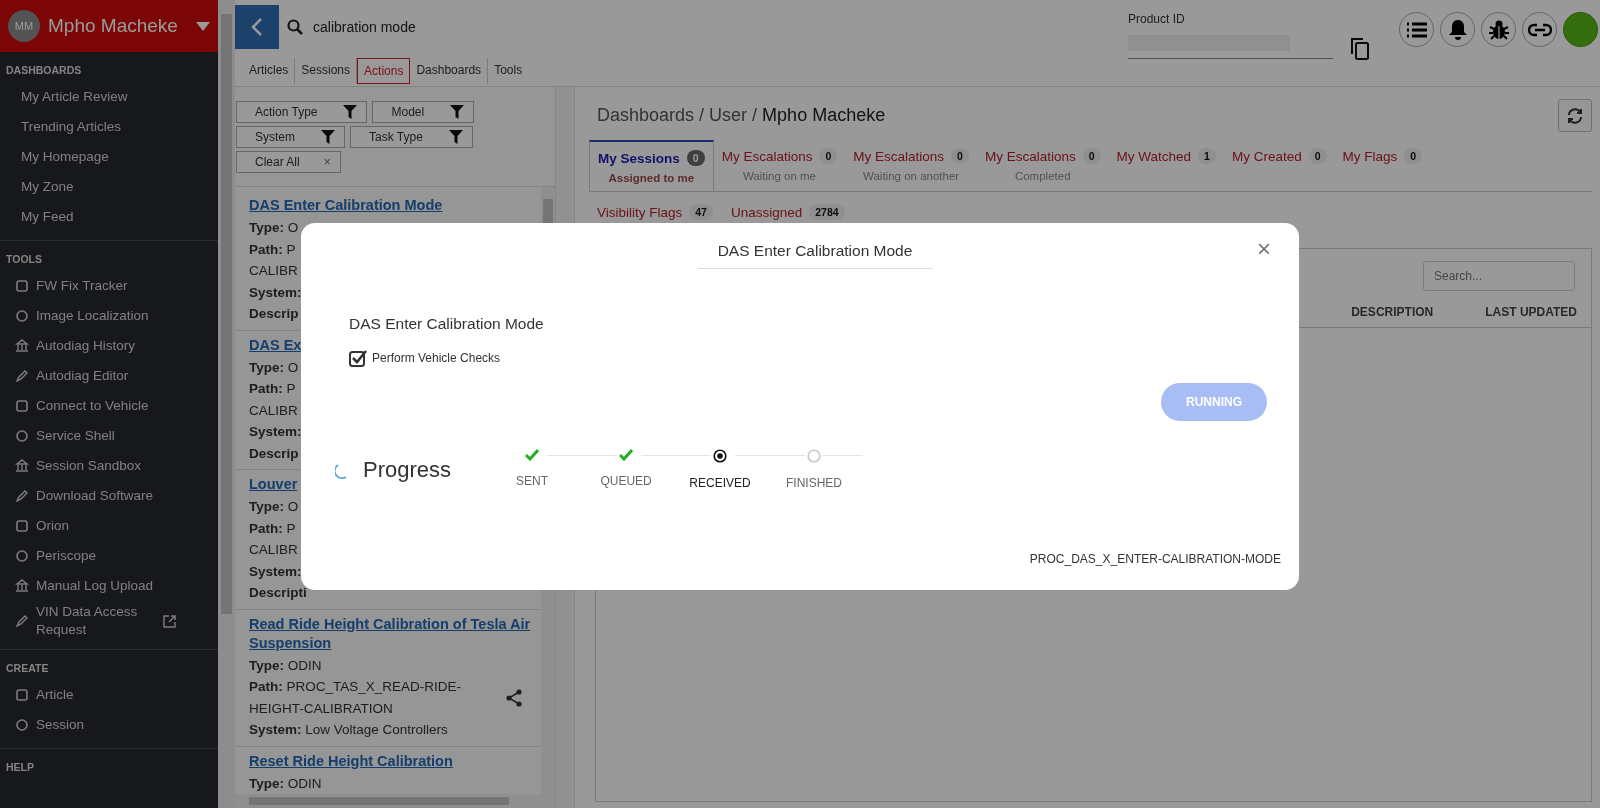 Image resolution: width=1600 pixels, height=808 pixels. I want to click on external-link-icon, so click(169, 621).